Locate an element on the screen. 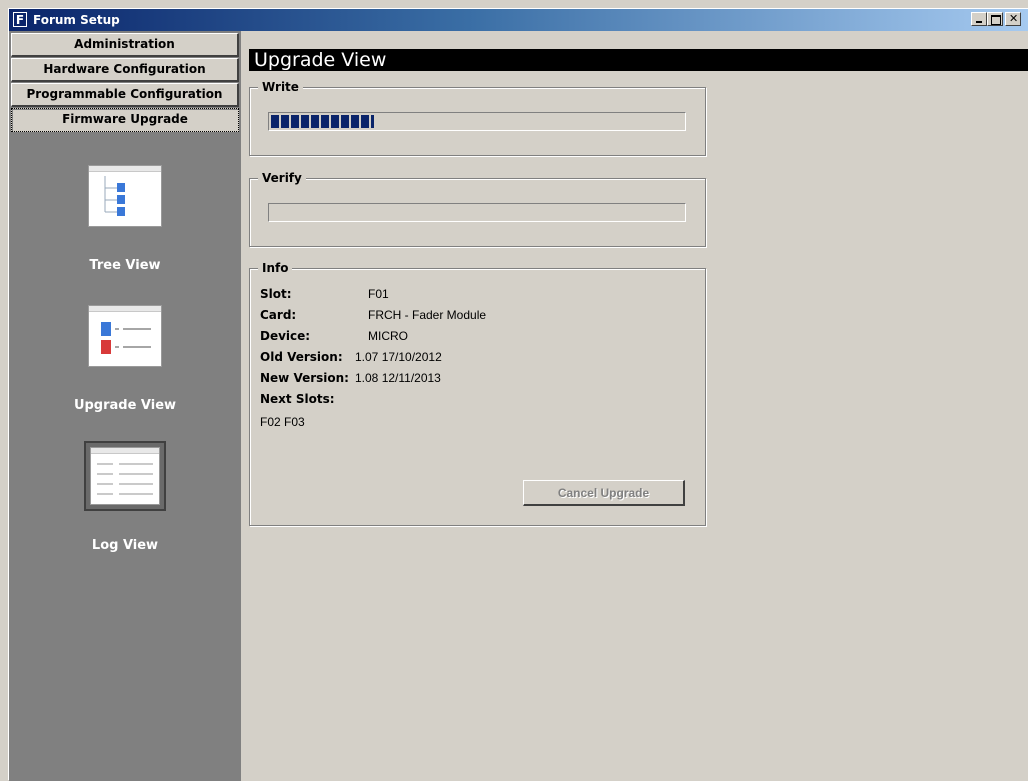  verify-group: Verify is located at coordinates (477, 209).